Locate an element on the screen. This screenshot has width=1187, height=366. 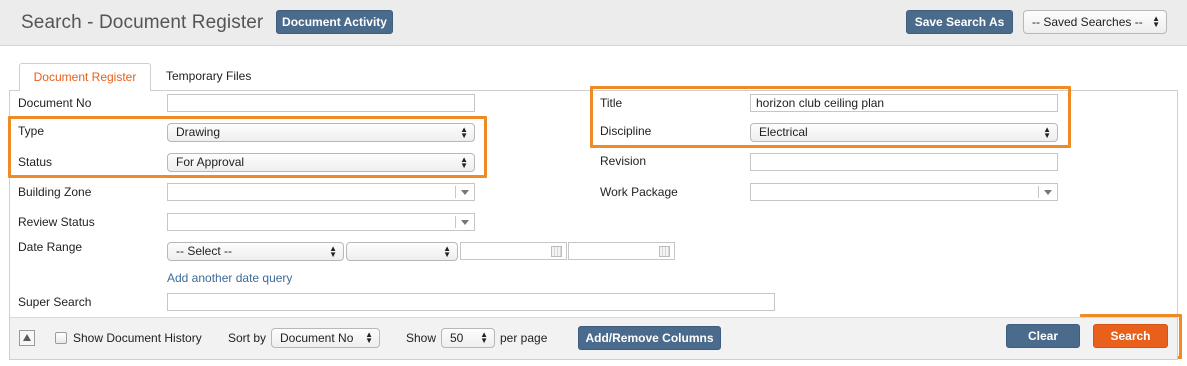
saved-searches-select: -- Saved Searches -- ▲ ▼ is located at coordinates (1095, 22).